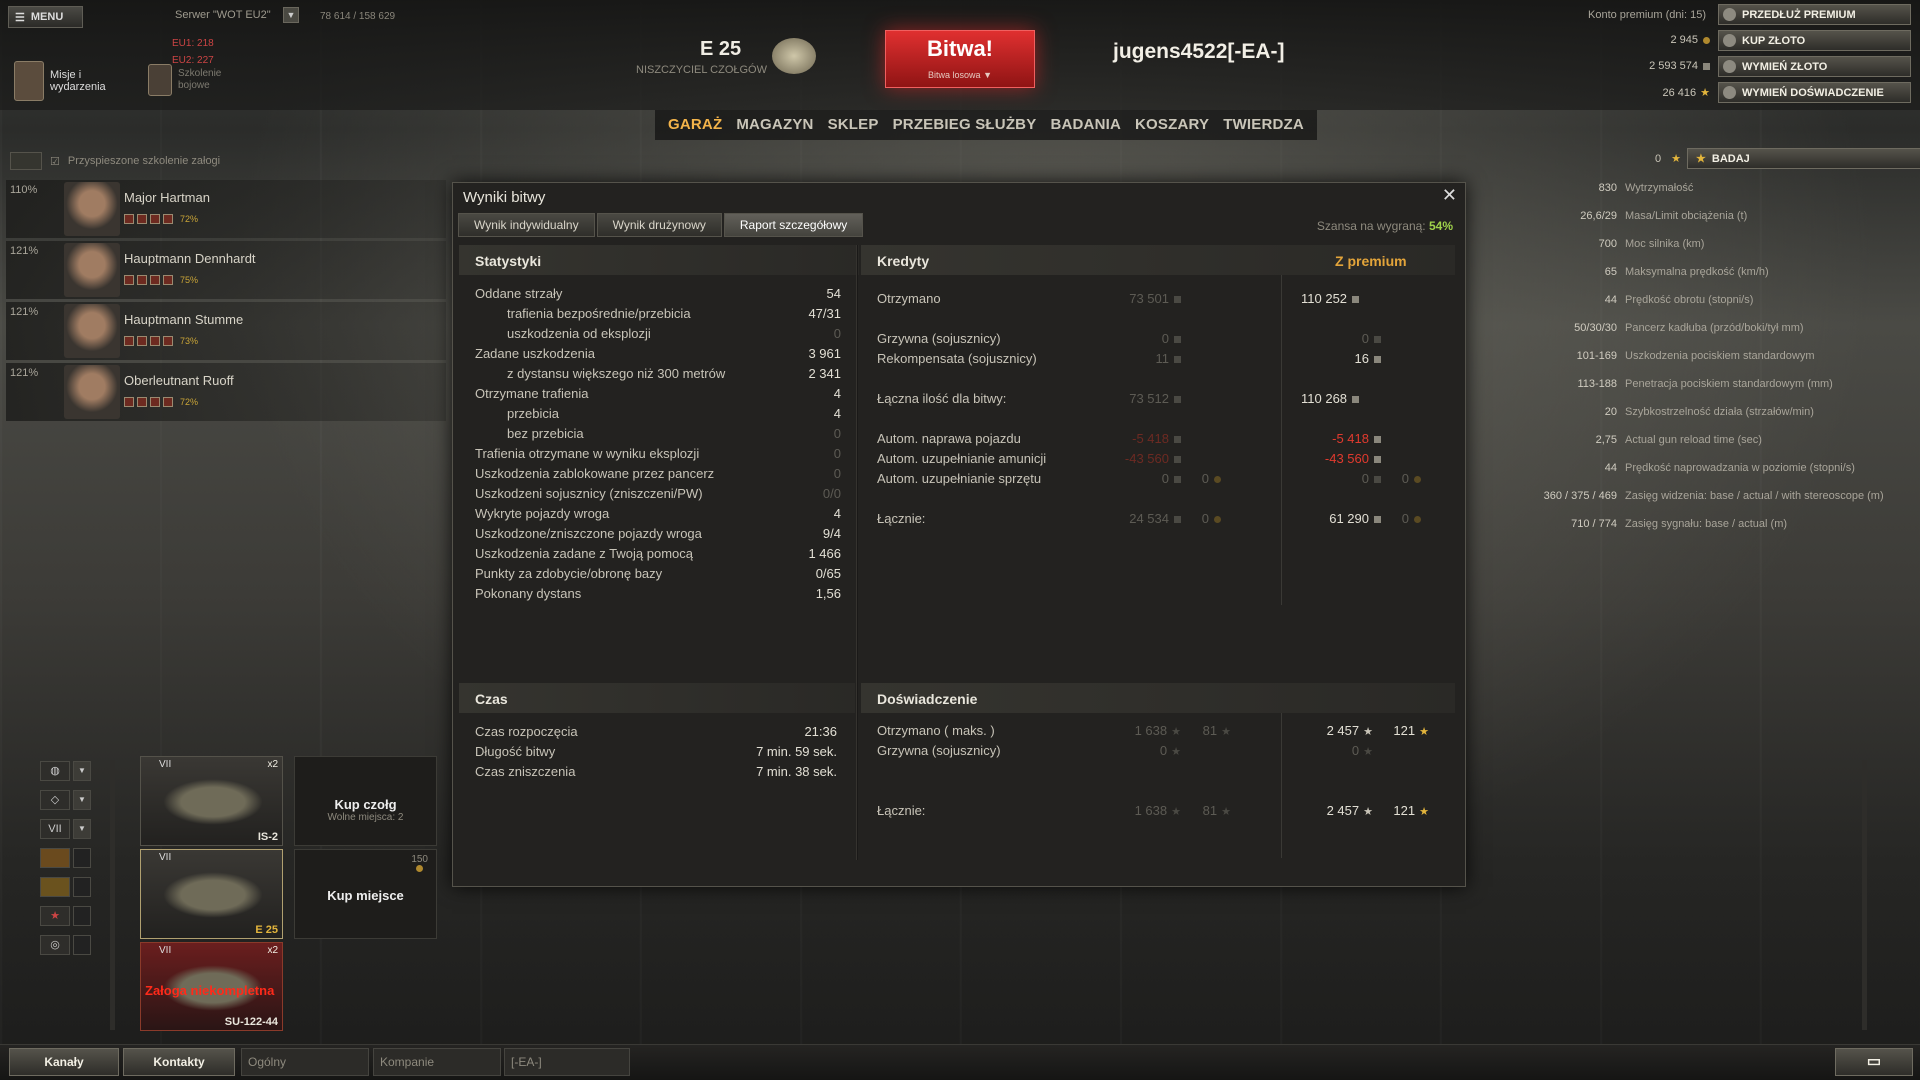 The image size is (1920, 1080). Describe the element at coordinates (1349, 518) in the screenshot. I see `credits-premium-value: 61 290` at that location.